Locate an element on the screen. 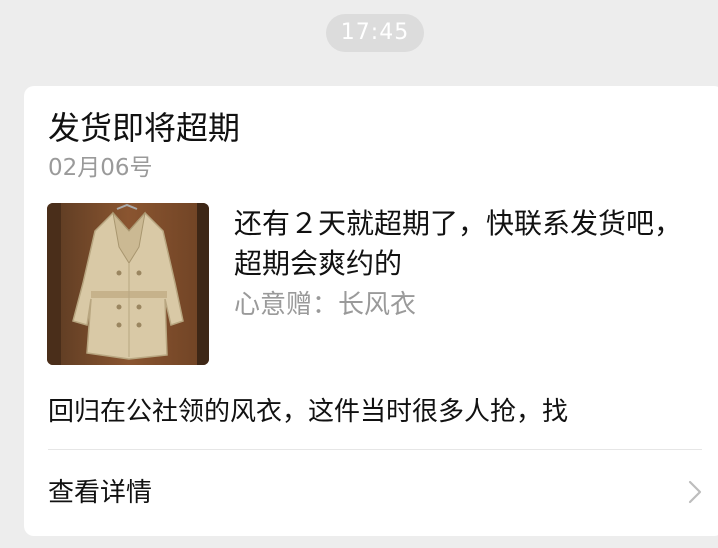  card-date: 02月06号 is located at coordinates (100, 168).